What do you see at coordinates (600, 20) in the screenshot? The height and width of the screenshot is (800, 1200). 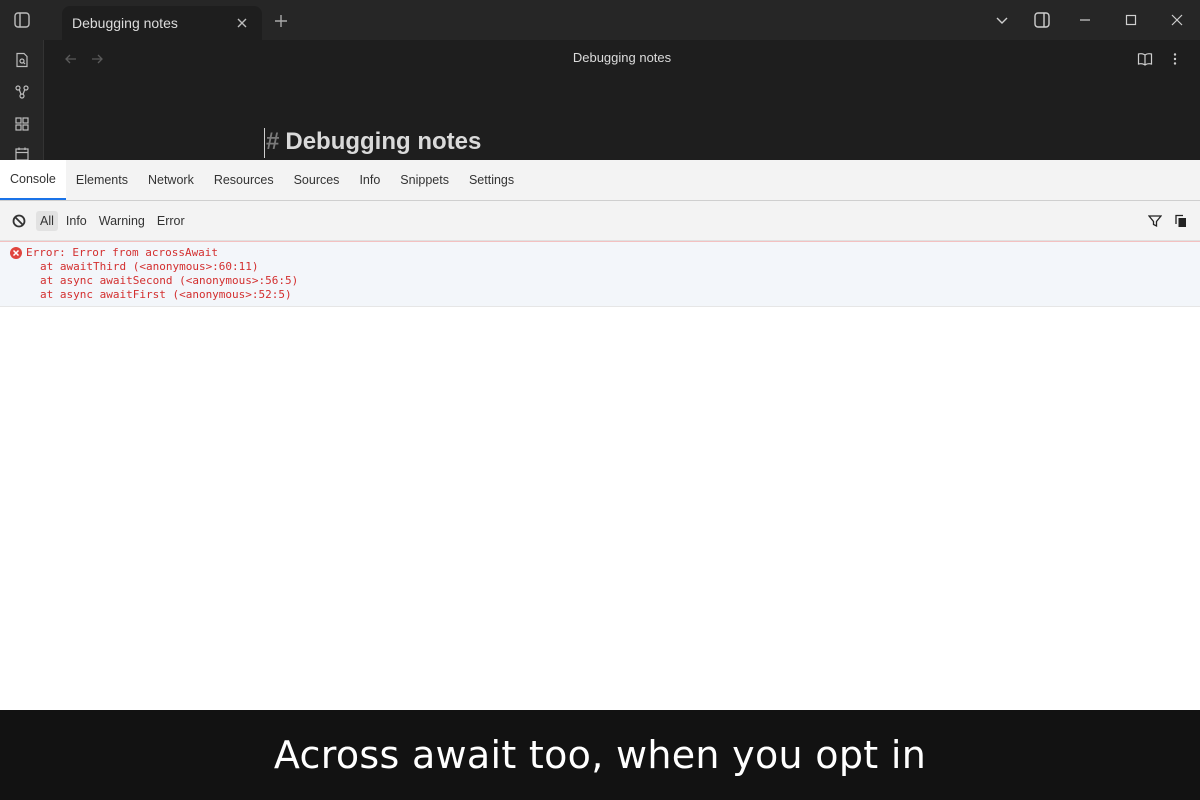 I see `title-bar: Debugging notes` at bounding box center [600, 20].